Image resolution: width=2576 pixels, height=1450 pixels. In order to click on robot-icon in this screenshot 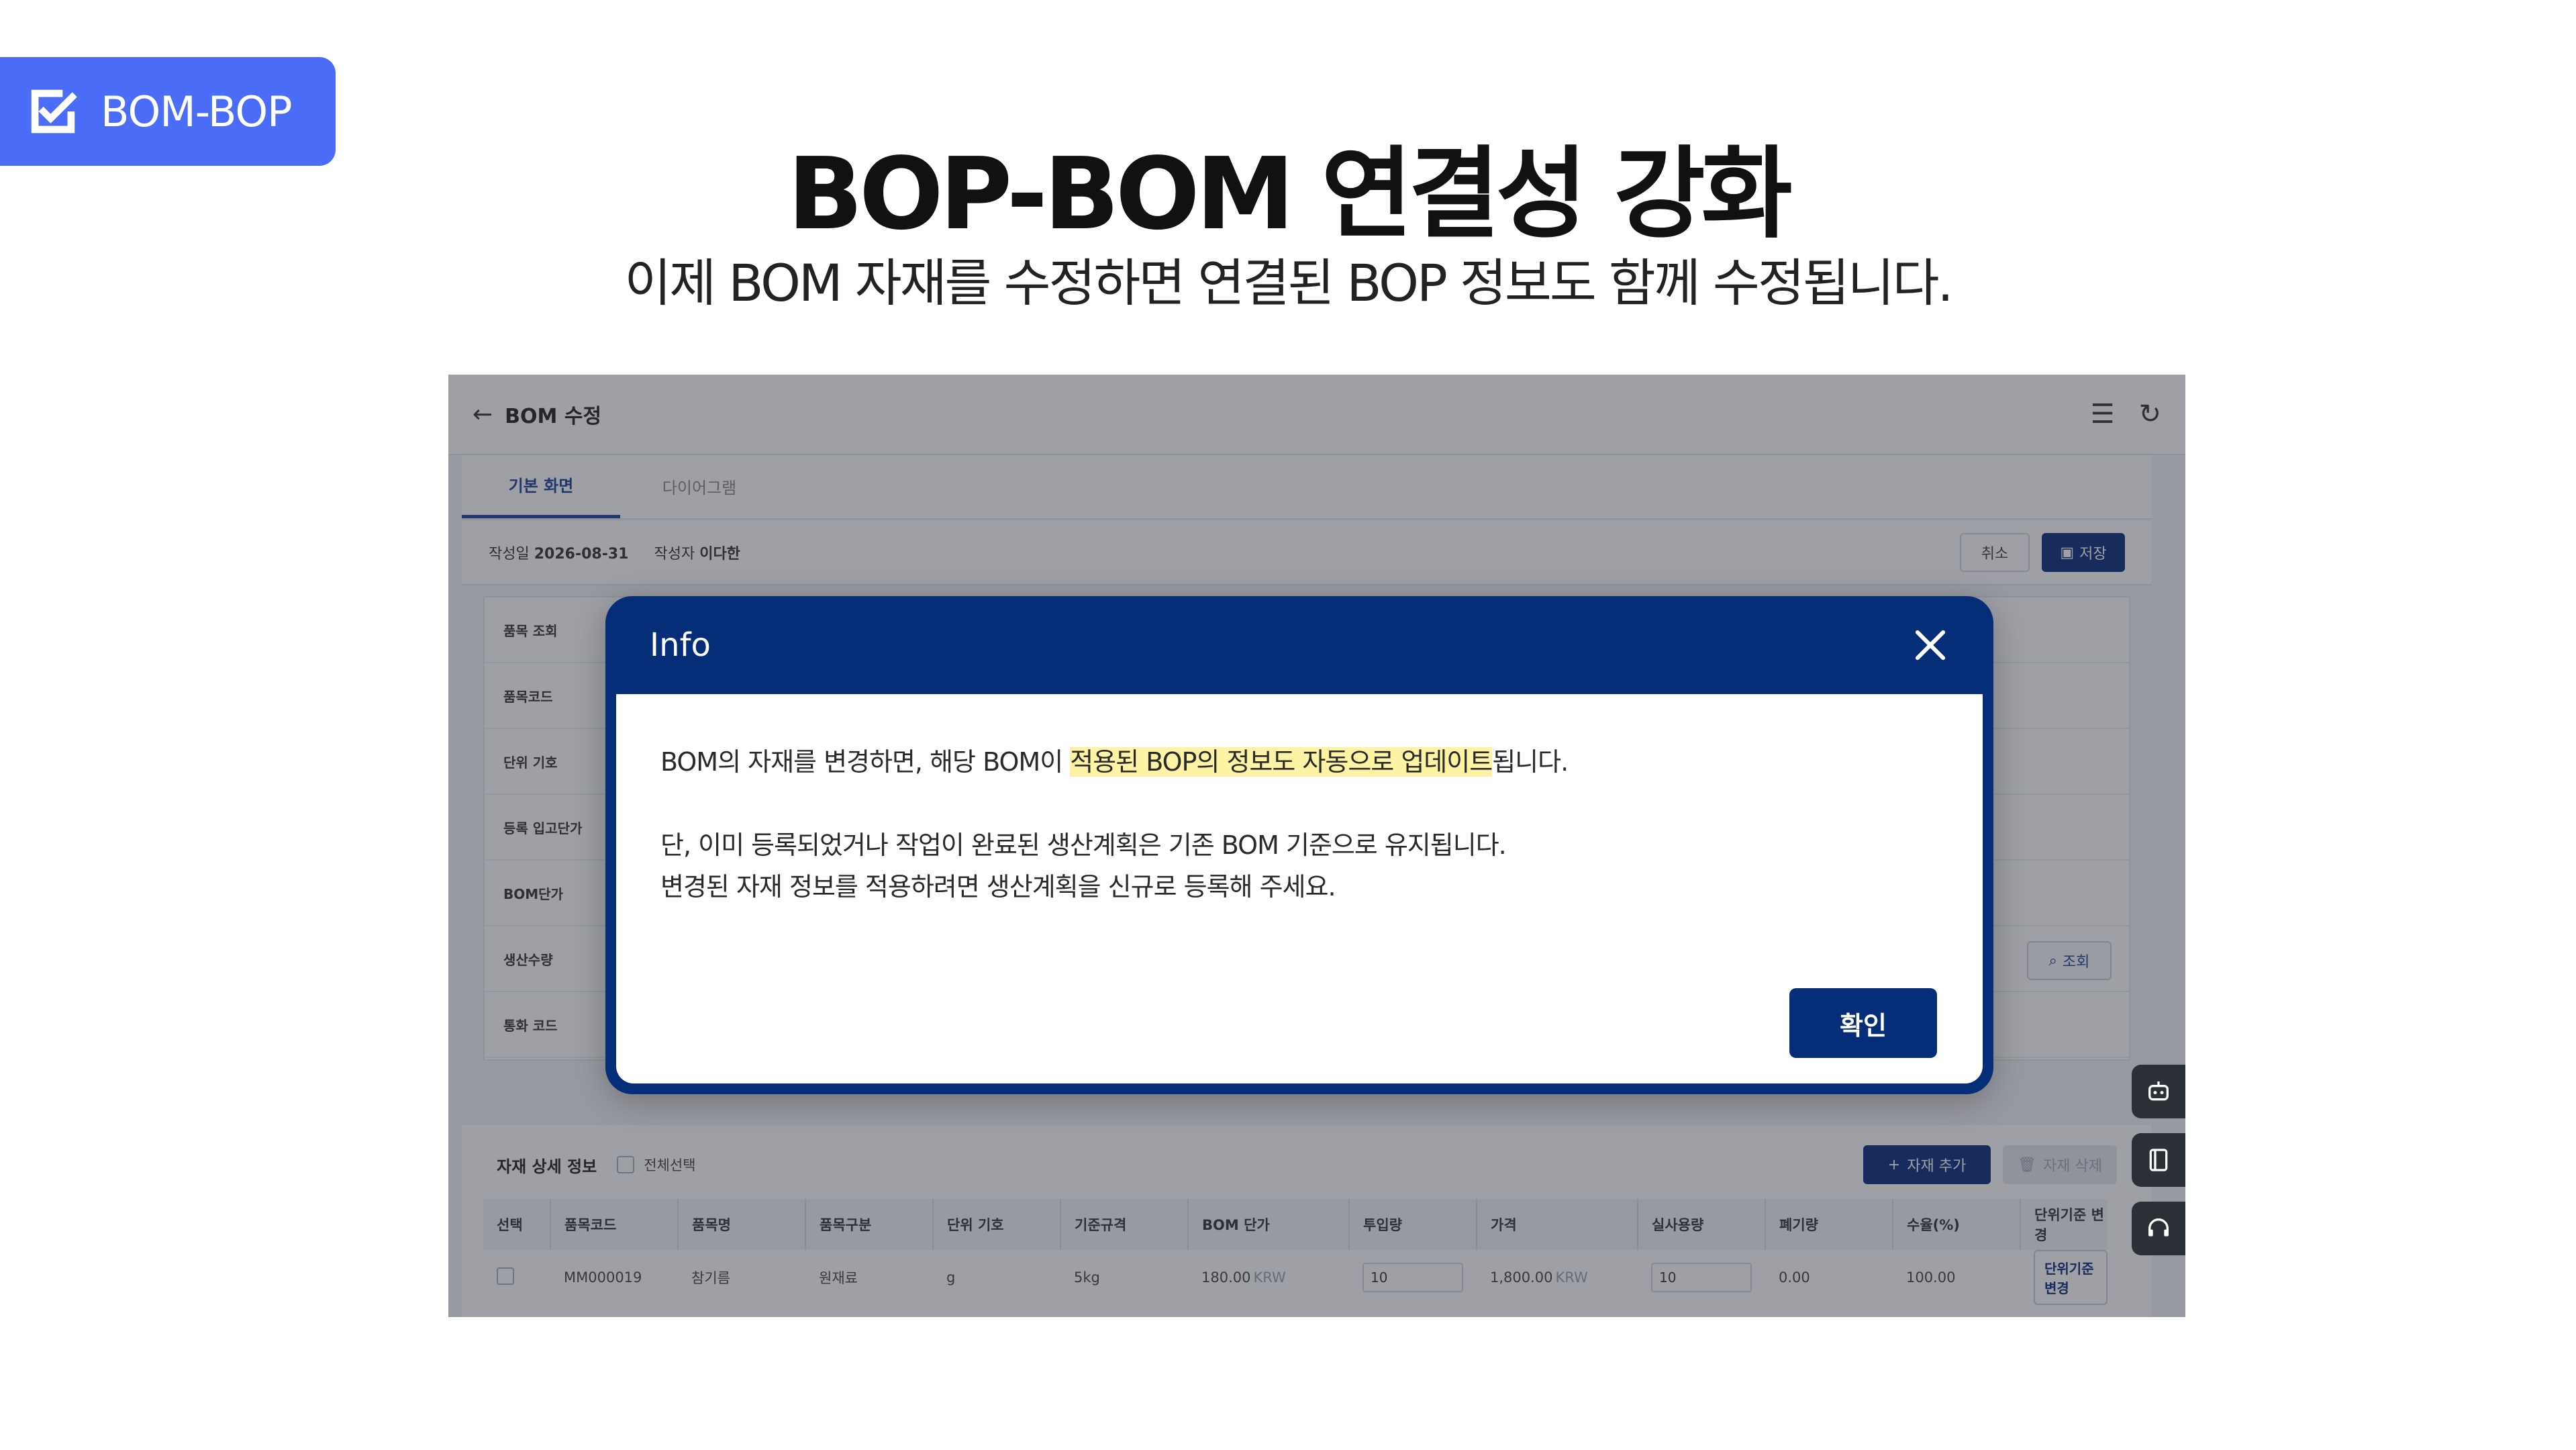, I will do `click(2158, 1091)`.